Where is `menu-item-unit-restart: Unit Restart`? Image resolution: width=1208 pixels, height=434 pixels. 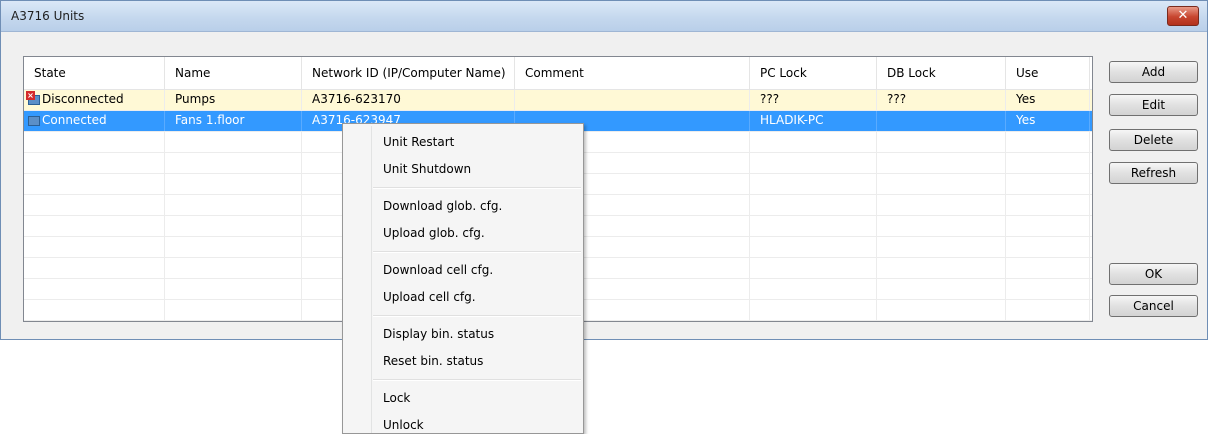
menu-item-unit-restart: Unit Restart is located at coordinates (478, 142).